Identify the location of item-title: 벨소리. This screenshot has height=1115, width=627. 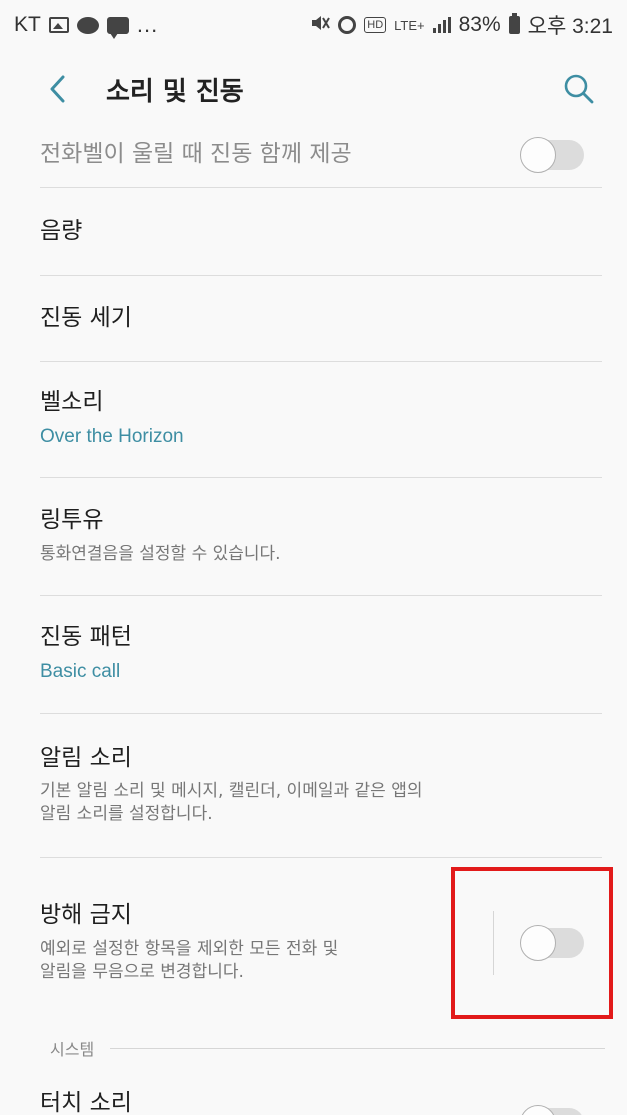
(72, 401).